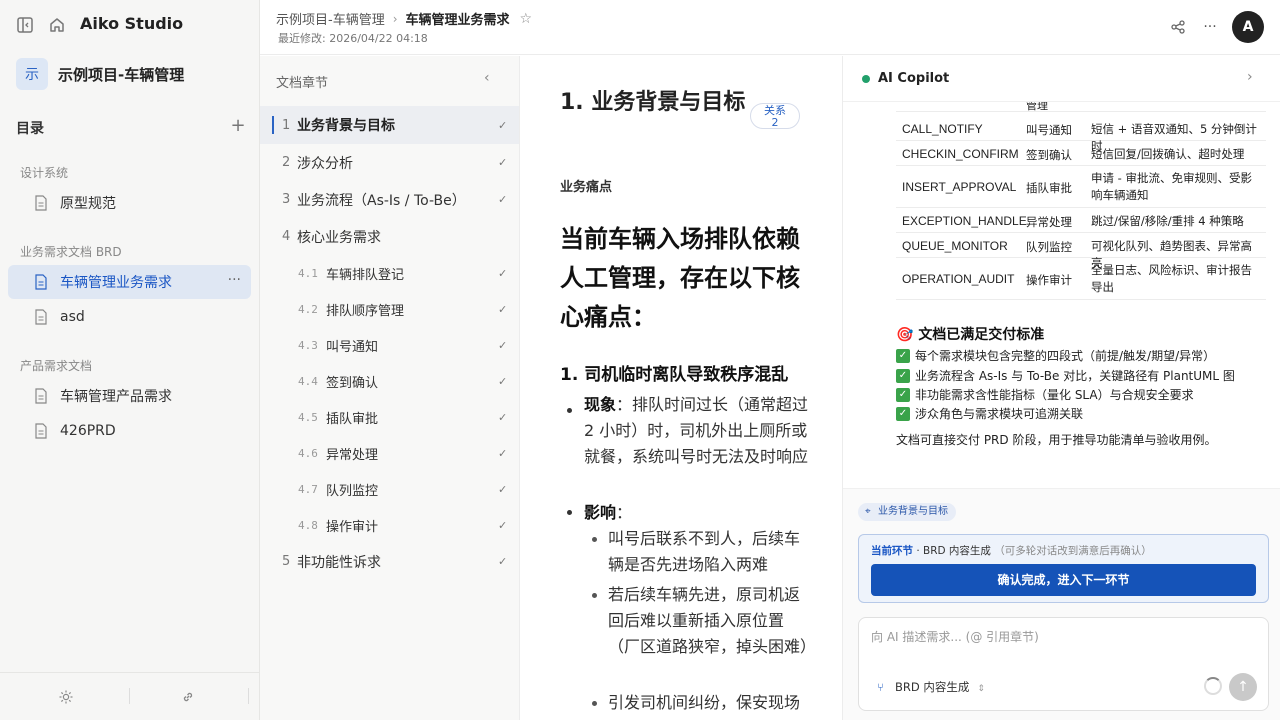 The image size is (1280, 720). Describe the element at coordinates (352, 527) in the screenshot. I see `chapter-label: 操作审计` at that location.